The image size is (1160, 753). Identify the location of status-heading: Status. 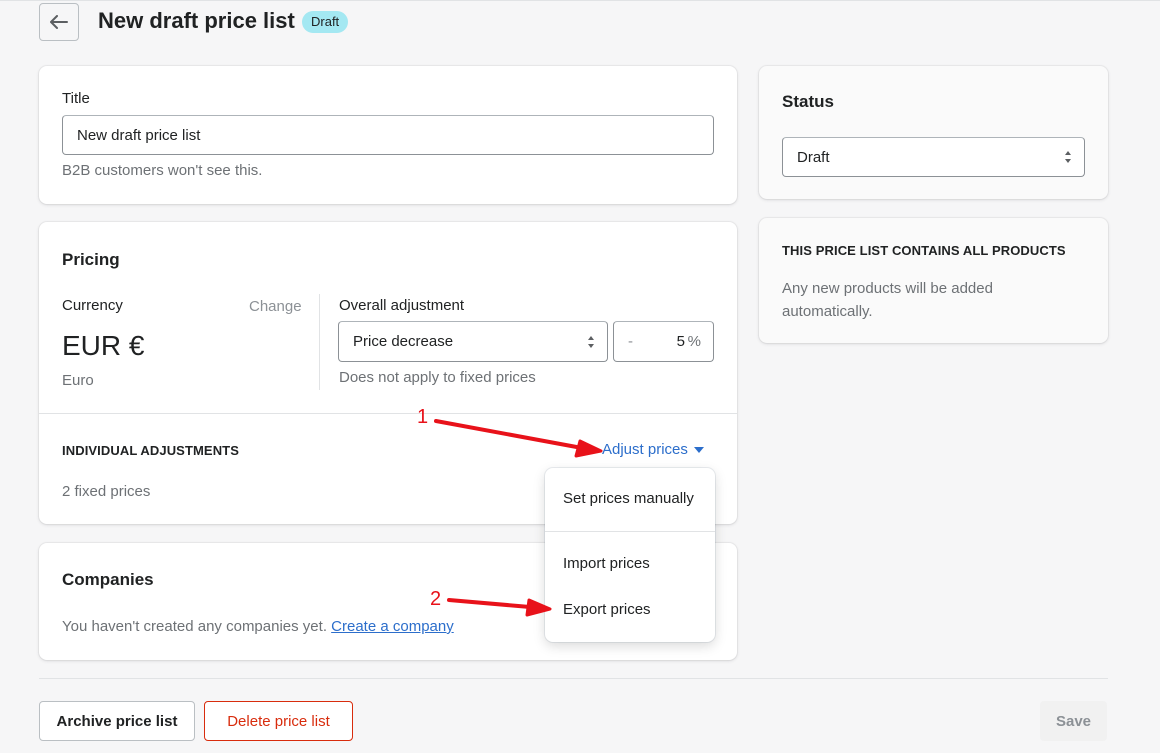
(808, 101).